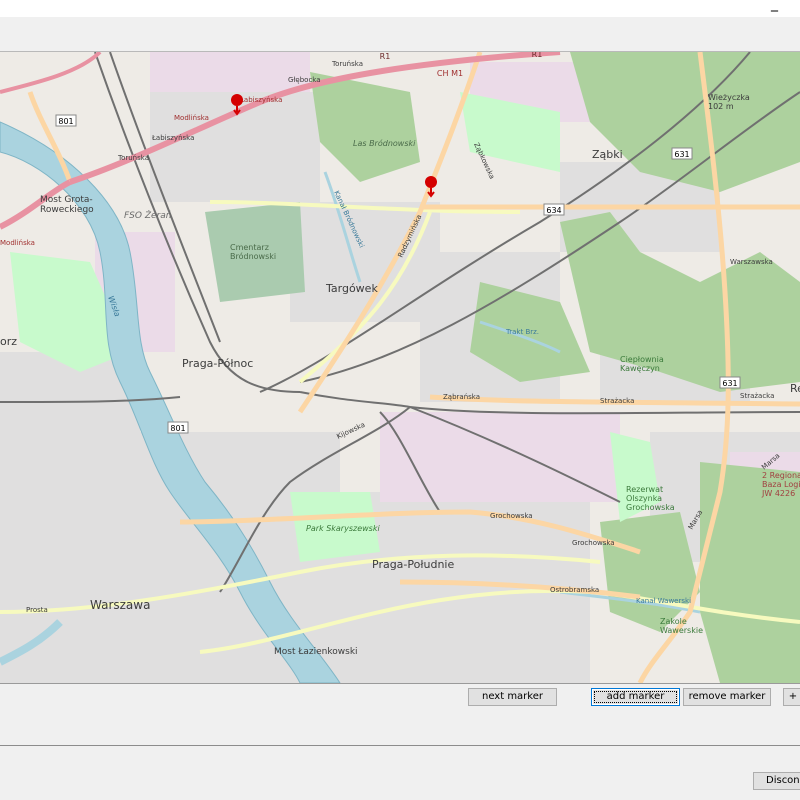  Describe the element at coordinates (729, 383) in the screenshot. I see `shield-631-mid-text: 631` at that location.